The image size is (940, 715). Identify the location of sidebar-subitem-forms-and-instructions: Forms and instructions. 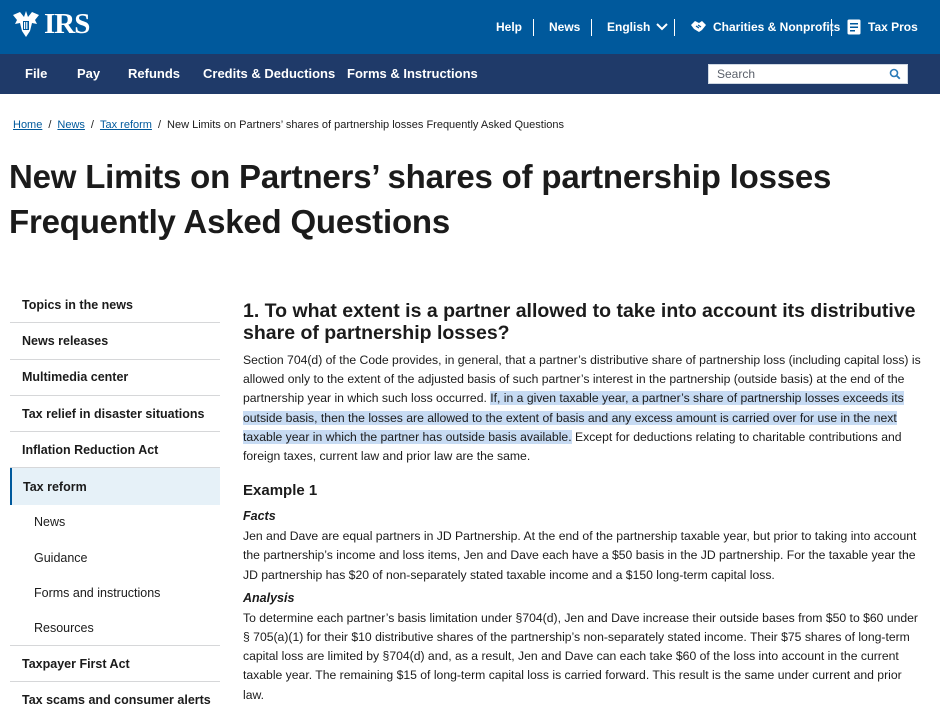
(115, 592).